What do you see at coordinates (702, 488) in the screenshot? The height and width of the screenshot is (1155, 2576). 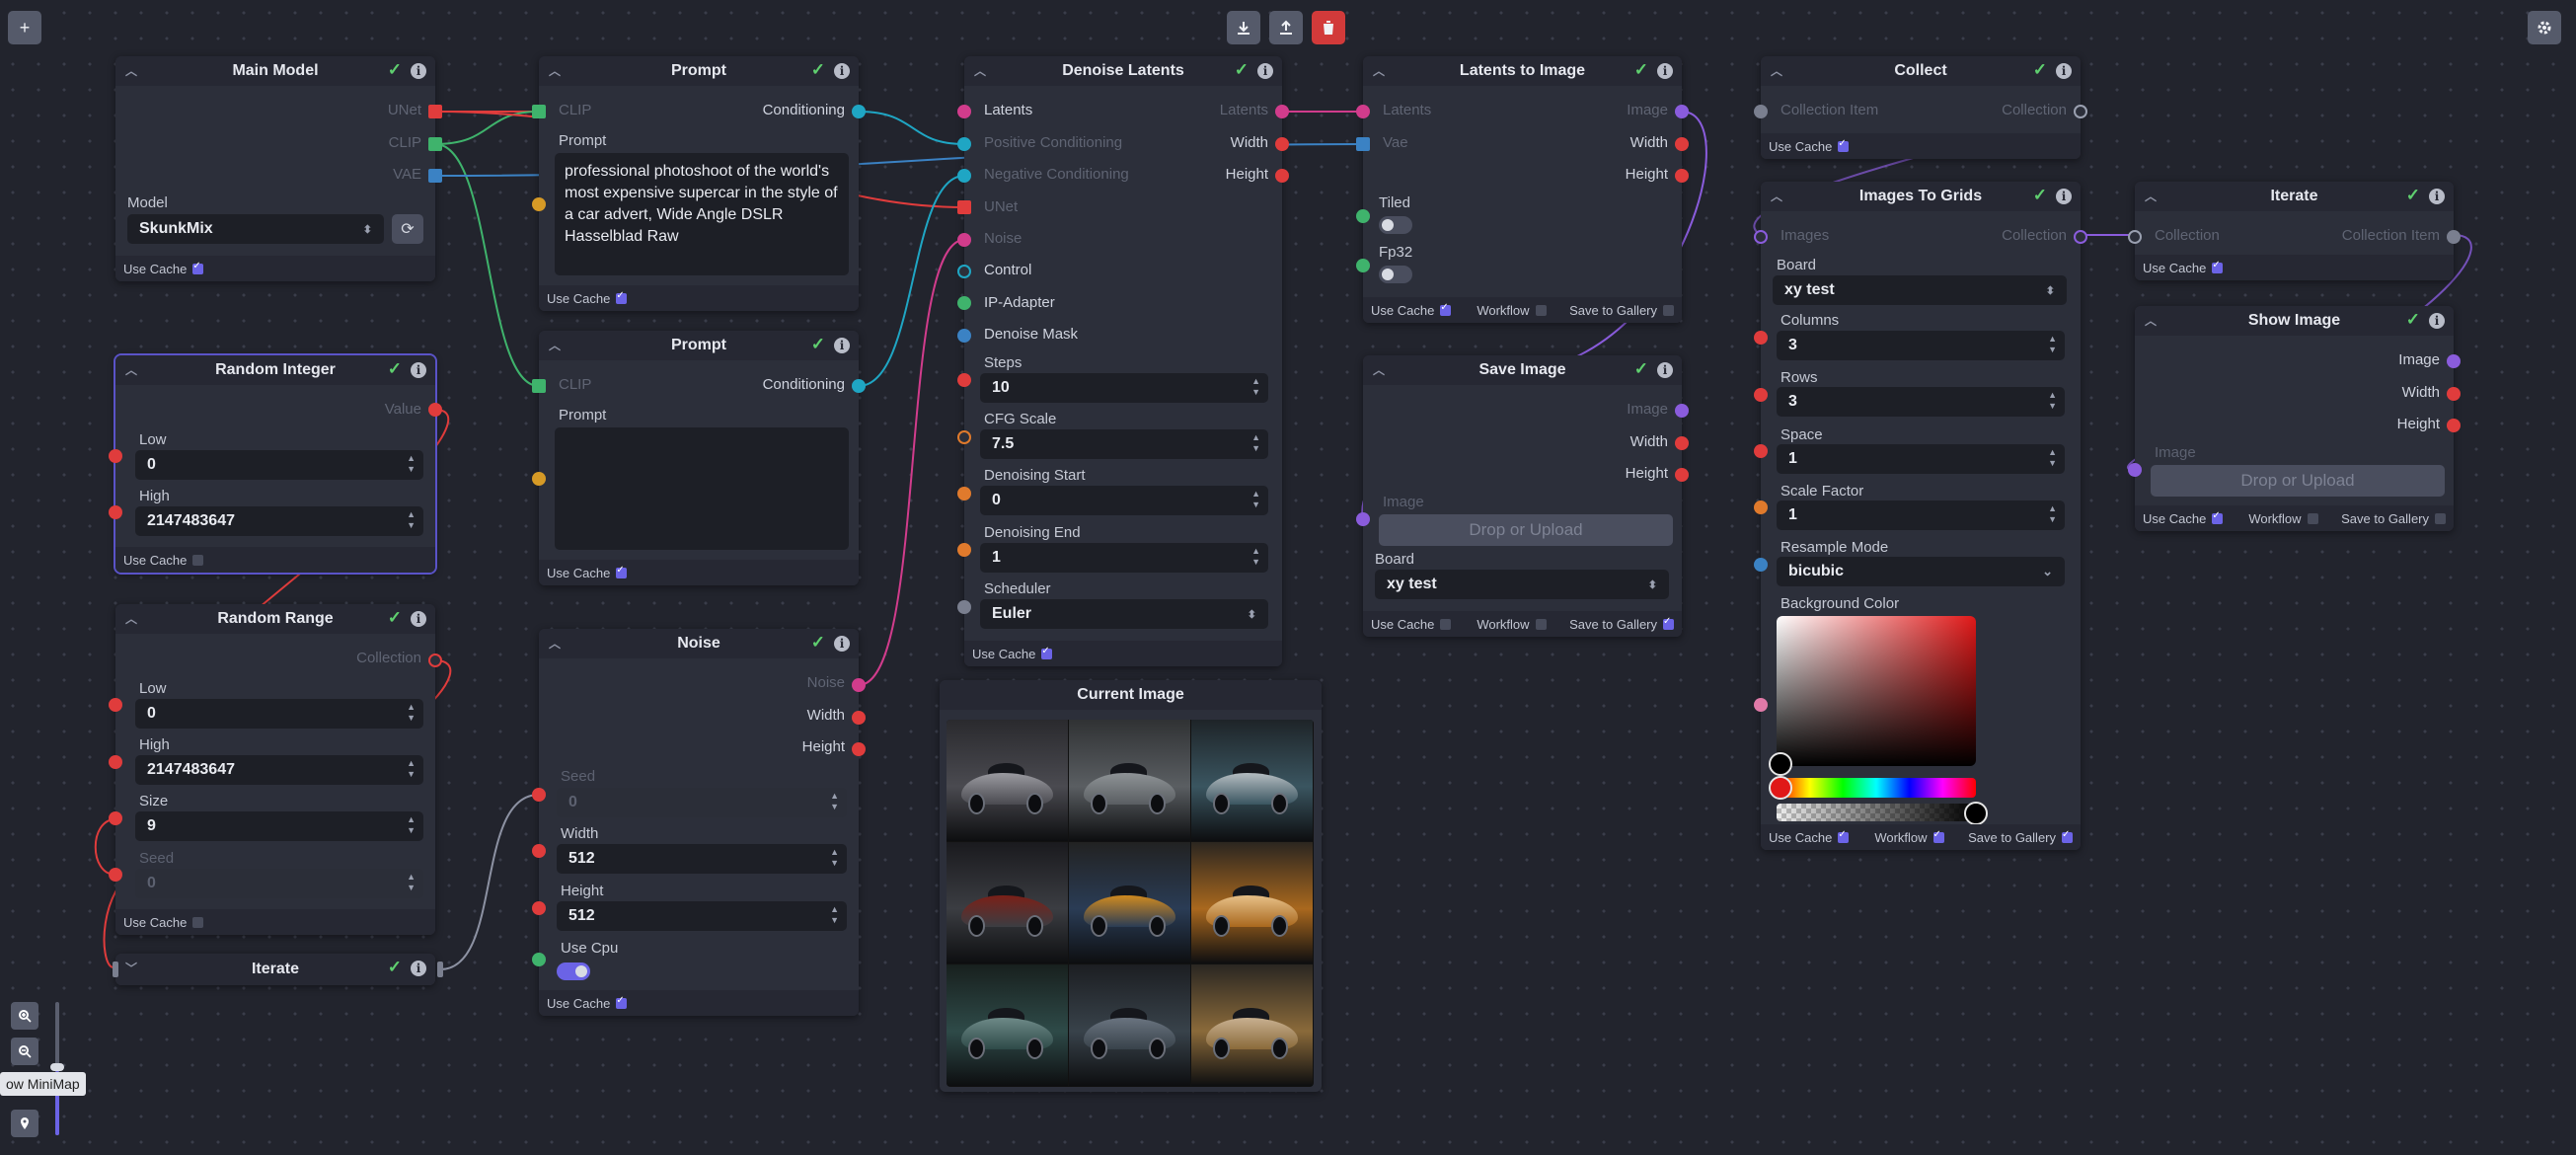 I see `prompt-textarea` at bounding box center [702, 488].